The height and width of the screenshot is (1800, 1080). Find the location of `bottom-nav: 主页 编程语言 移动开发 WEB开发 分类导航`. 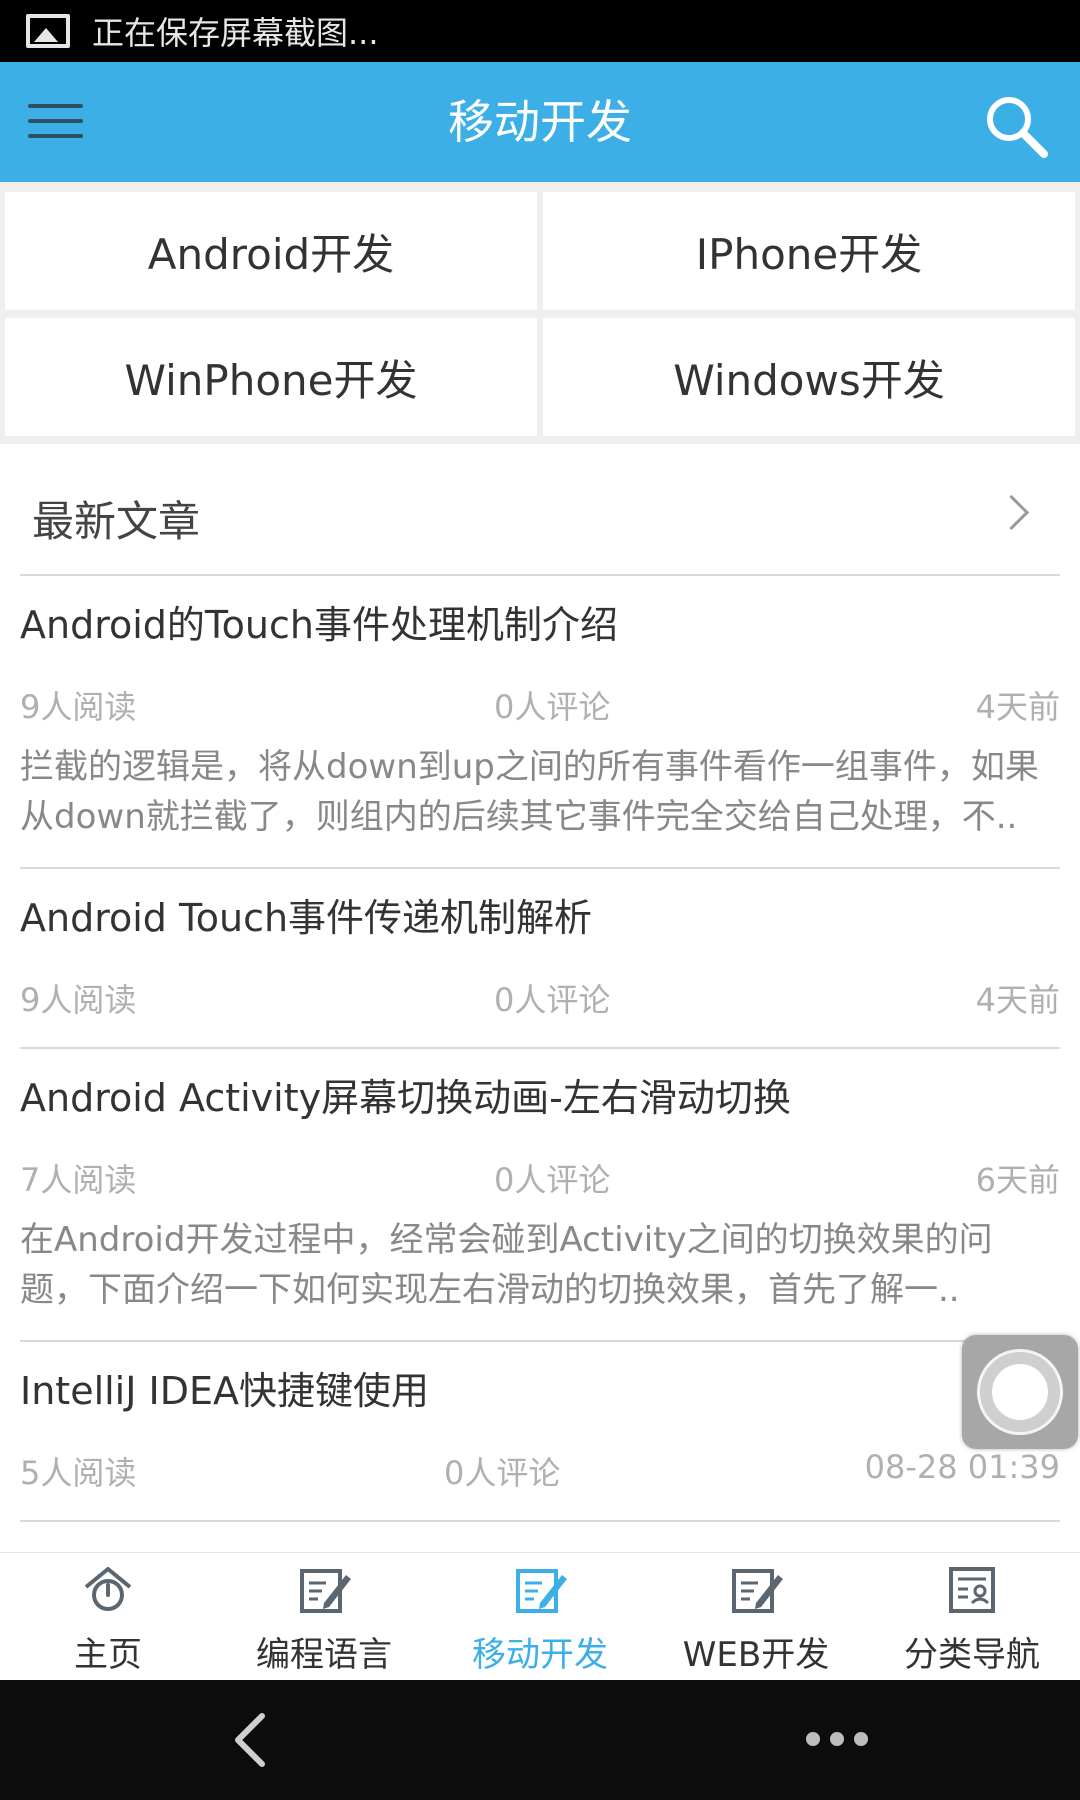

bottom-nav: 主页 编程语言 移动开发 WEB开发 分类导航 is located at coordinates (540, 1616).